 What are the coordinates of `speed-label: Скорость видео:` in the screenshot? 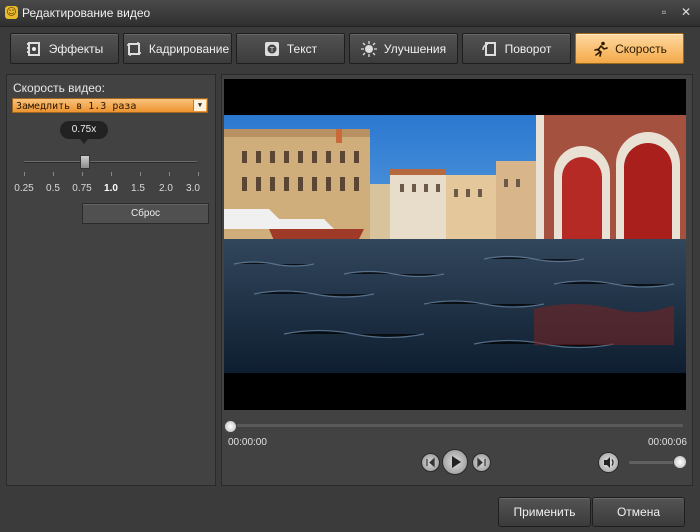 It's located at (59, 88).